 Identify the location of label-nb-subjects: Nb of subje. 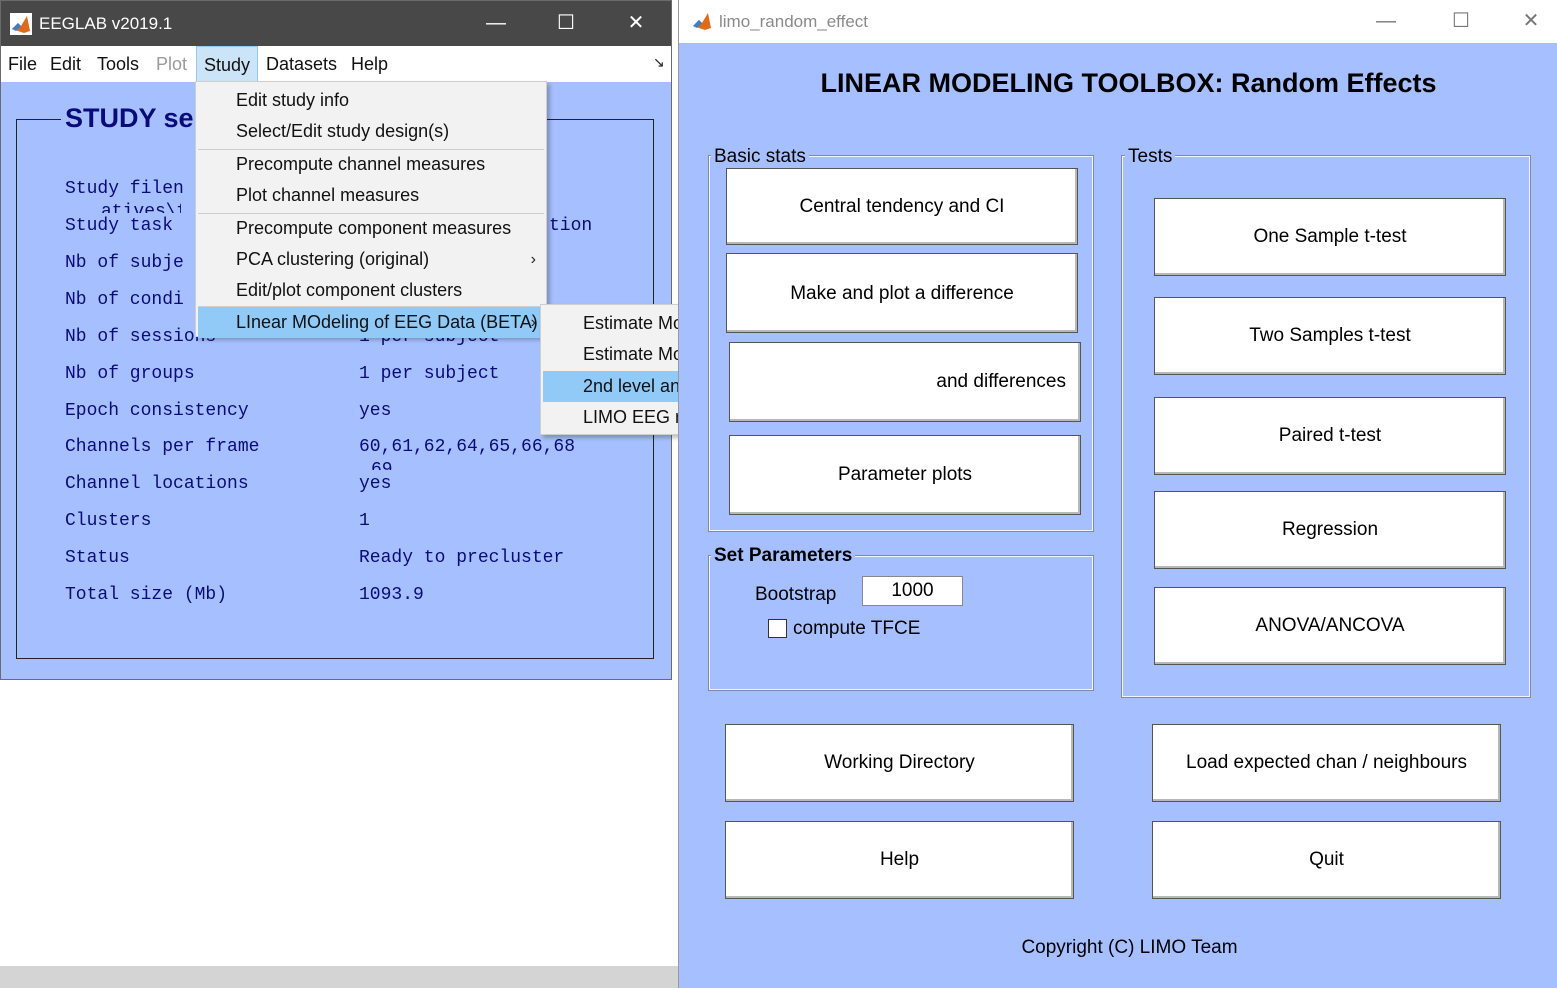
(124, 263).